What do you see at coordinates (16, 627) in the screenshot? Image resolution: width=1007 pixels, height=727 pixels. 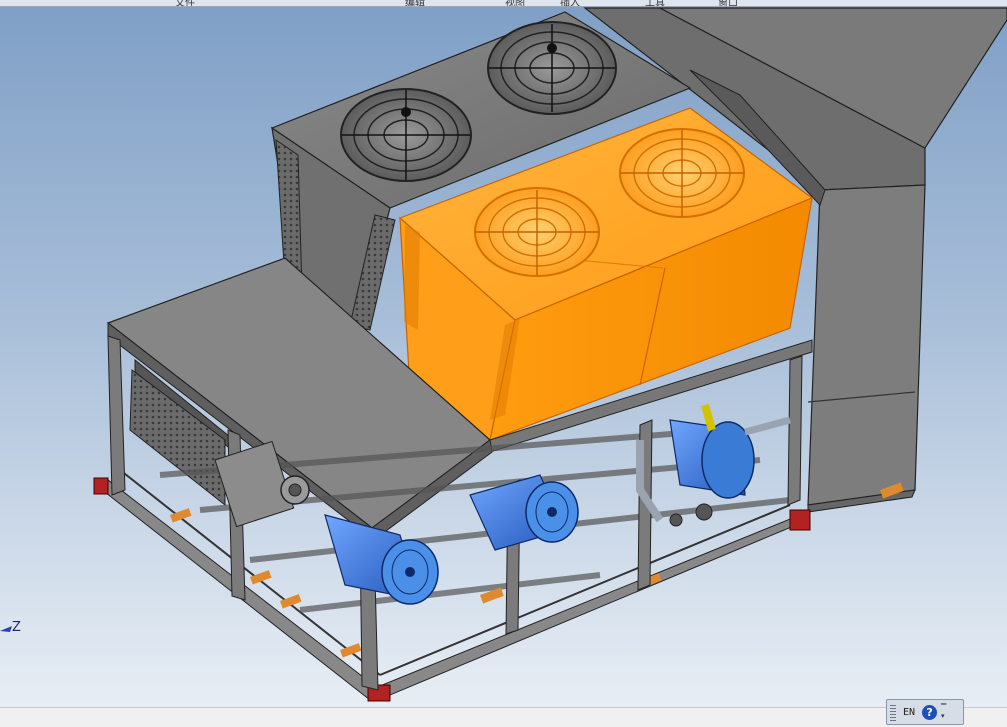 I see `axis-z-label: Z` at bounding box center [16, 627].